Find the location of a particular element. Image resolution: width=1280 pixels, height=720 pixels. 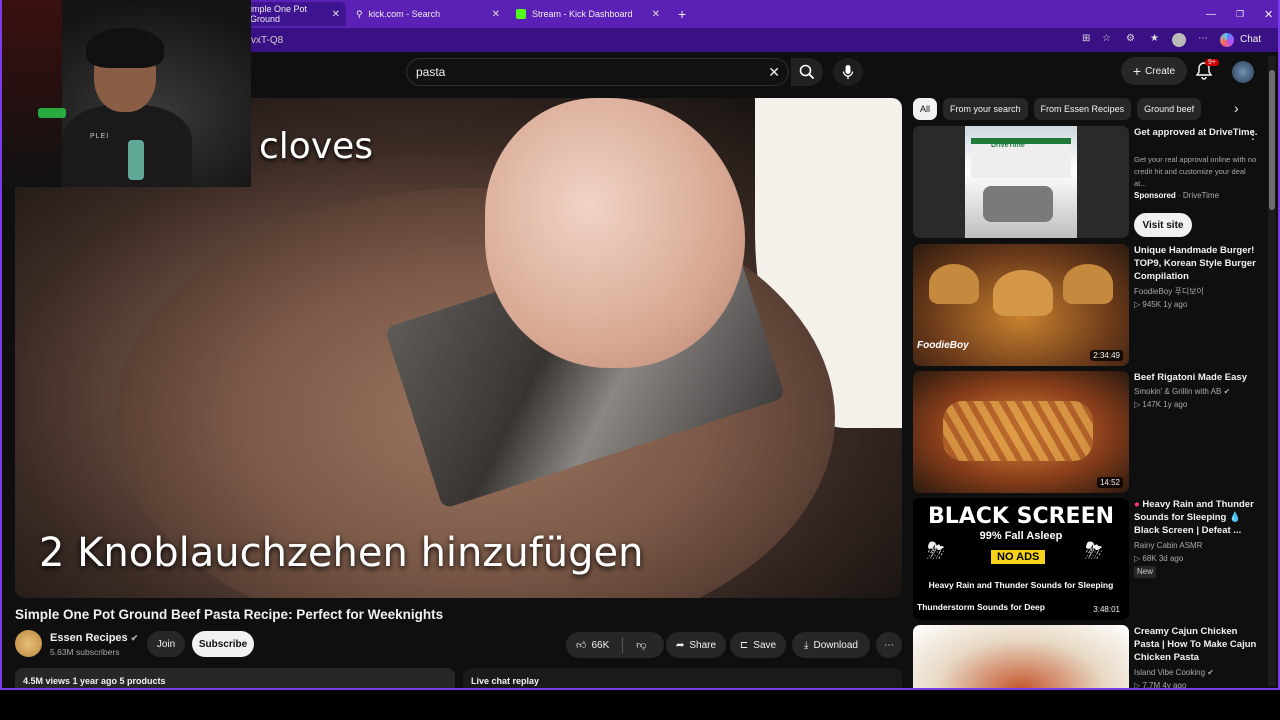

download-label: Download is located at coordinates (835, 645).